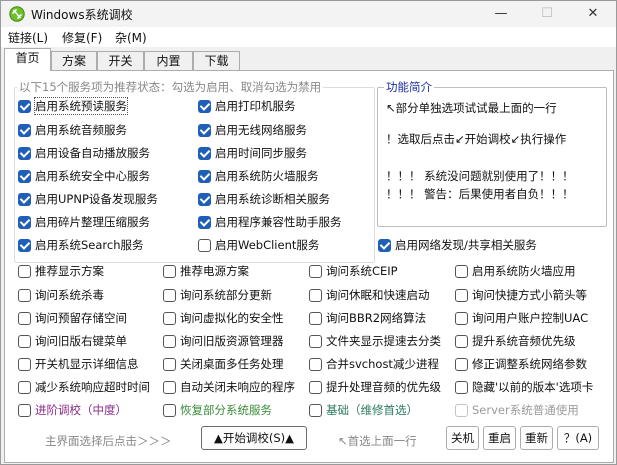 This screenshot has height=465, width=617. What do you see at coordinates (223, 364) in the screenshot?
I see `option-checkbox: 关闭桌面多任务处理` at bounding box center [223, 364].